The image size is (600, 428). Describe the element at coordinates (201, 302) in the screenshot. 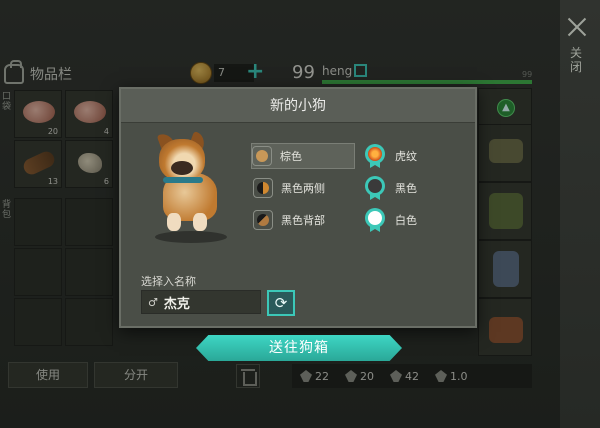

I see `dog-name-field: ♂ 杰克` at that location.